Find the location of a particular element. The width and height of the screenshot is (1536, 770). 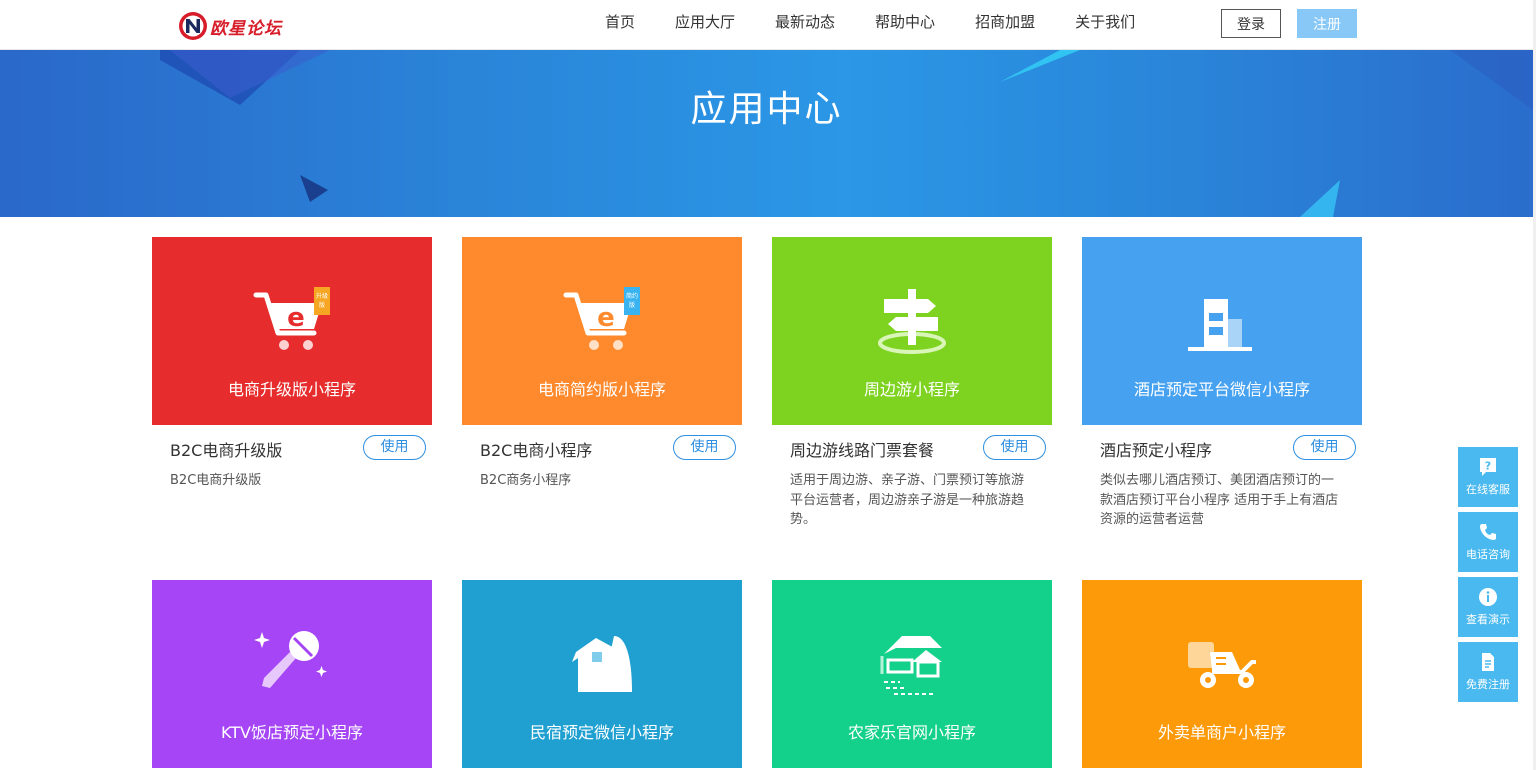

online-service-button: ? 在线客服 is located at coordinates (1488, 477).